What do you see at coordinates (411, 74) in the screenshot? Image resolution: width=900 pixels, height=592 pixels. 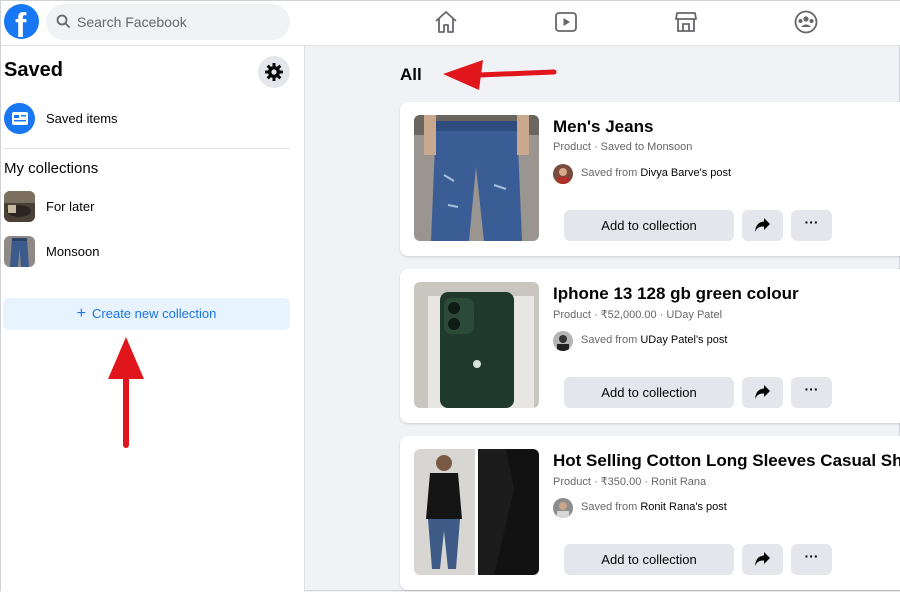 I see `page-title: All` at bounding box center [411, 74].